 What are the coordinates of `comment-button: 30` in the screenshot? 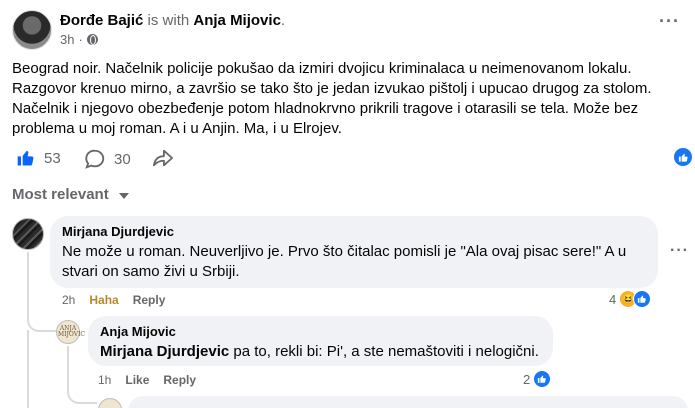 It's located at (107, 159).